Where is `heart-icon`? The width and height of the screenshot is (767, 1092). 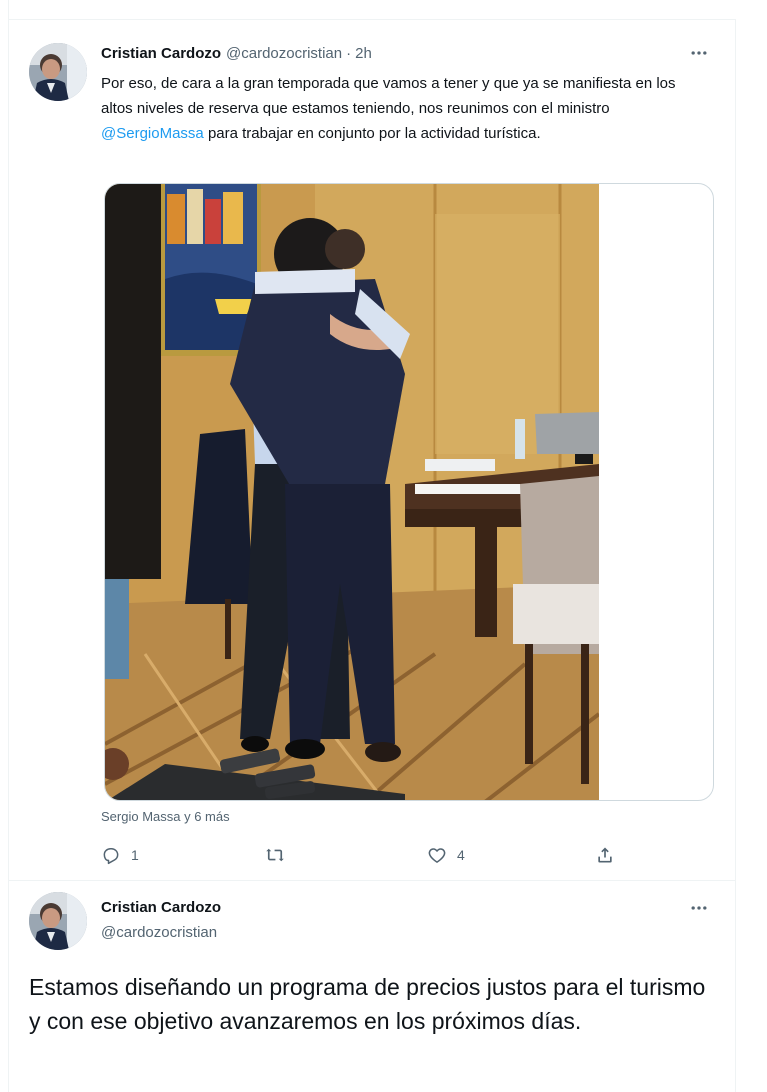
heart-icon is located at coordinates (437, 855).